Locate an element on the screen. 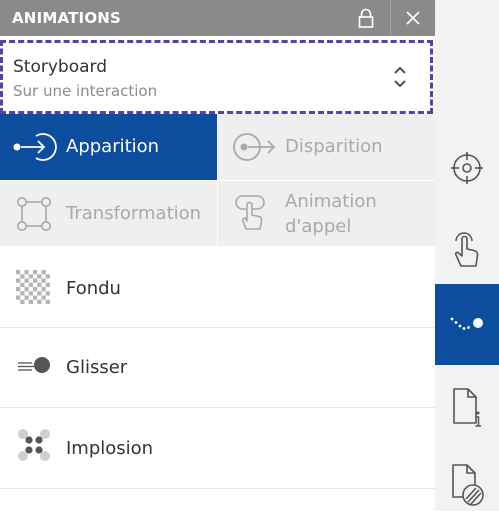 The image size is (499, 525). tab-disparition: Disparition is located at coordinates (326, 147).